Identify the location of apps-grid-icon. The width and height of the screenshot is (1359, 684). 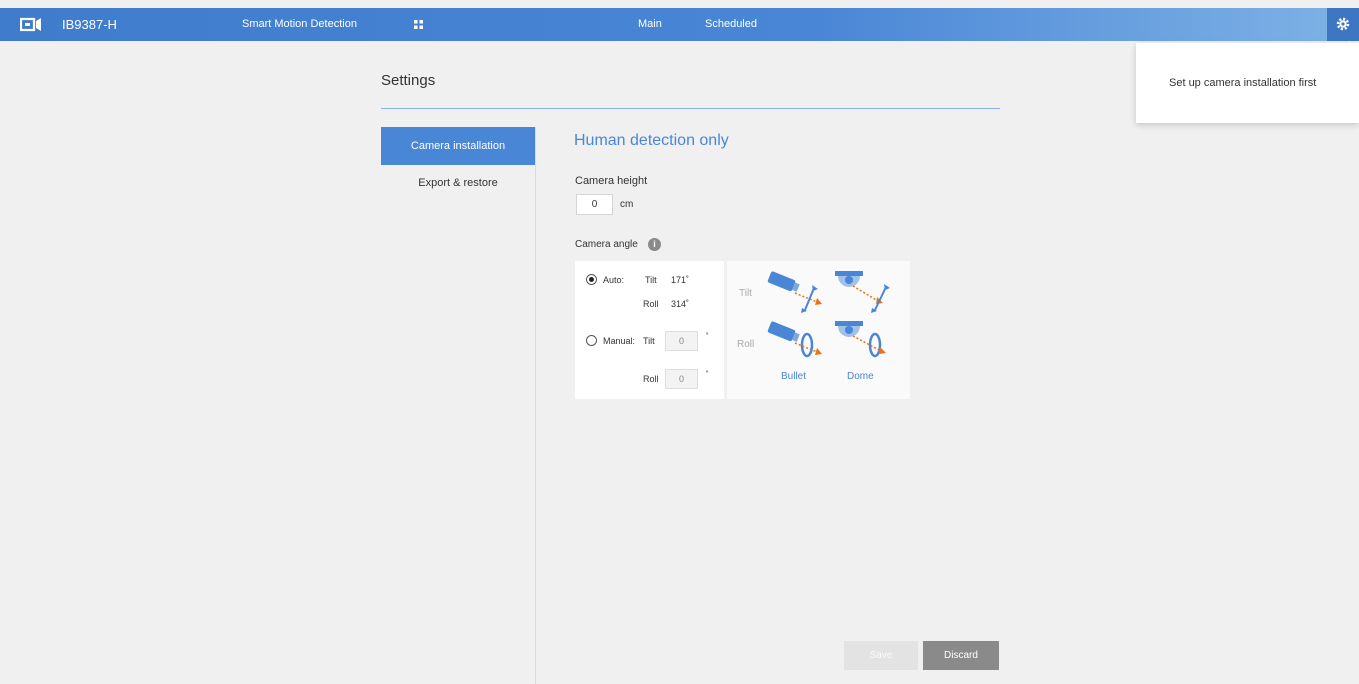
(418, 24).